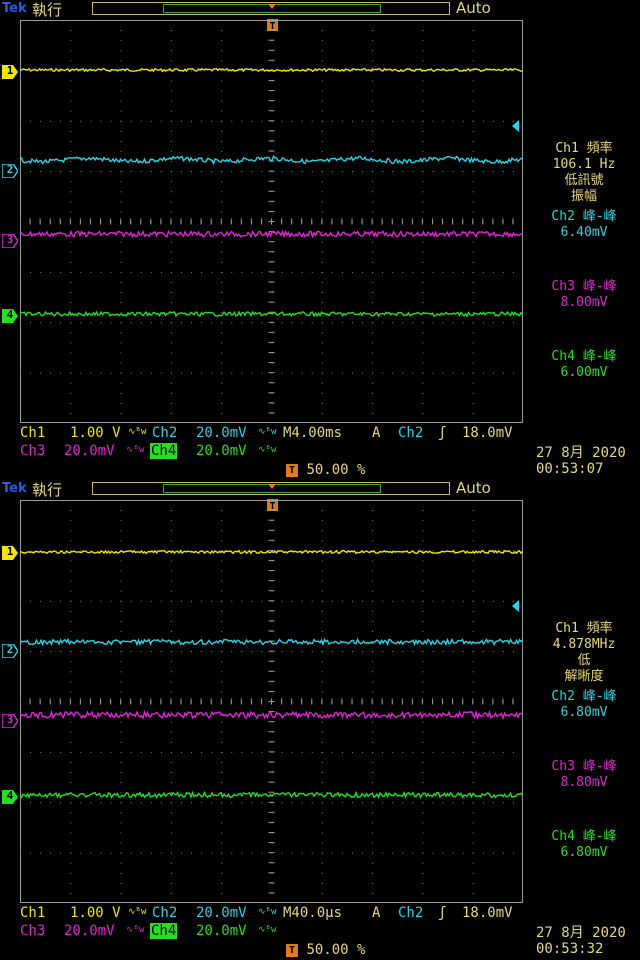  I want to click on timebase: M4.00ms, so click(312, 433).